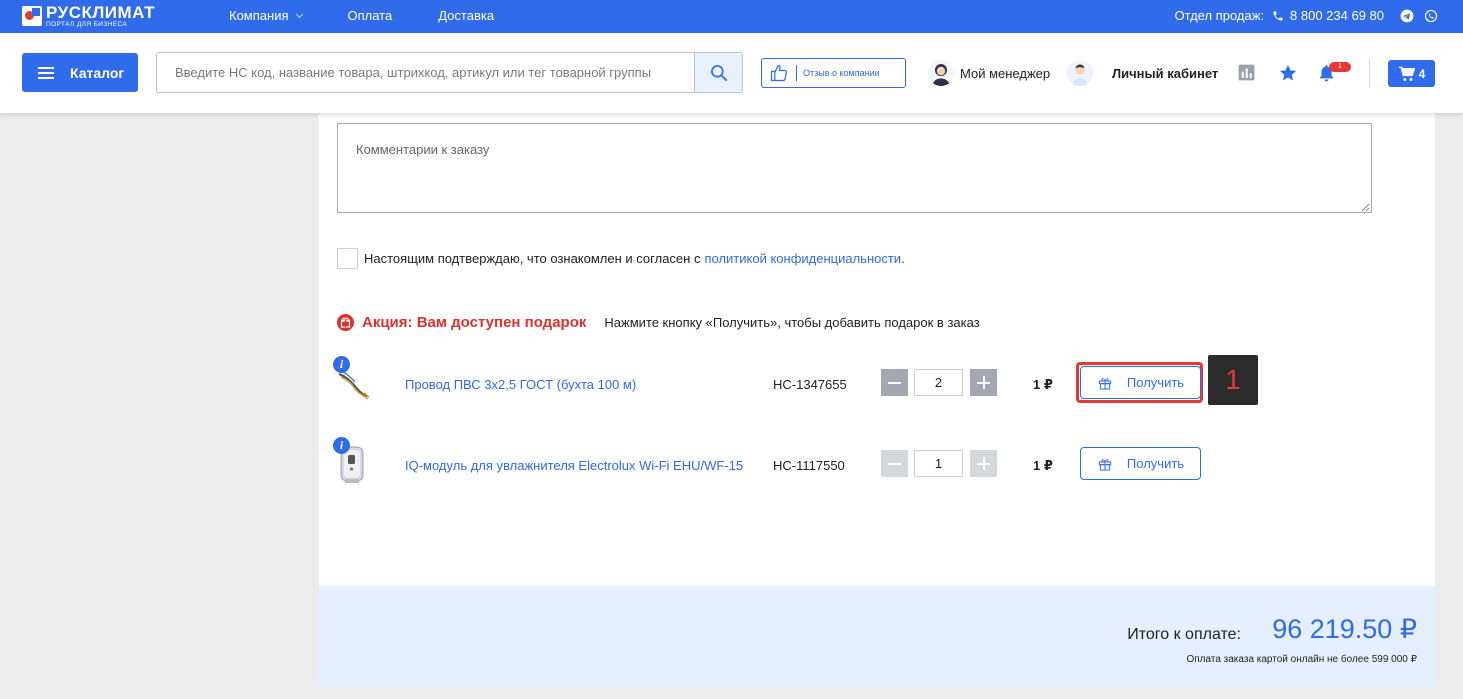 Image resolution: width=1463 pixels, height=699 pixels. I want to click on logo: РУСКЛИМАТ ПОРТАЛ ДЛЯ БИЗНЕСА, so click(88, 16).